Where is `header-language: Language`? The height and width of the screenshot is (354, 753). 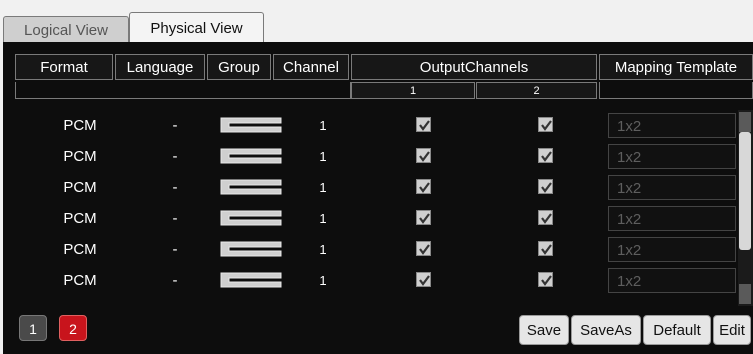
header-language: Language is located at coordinates (160, 67).